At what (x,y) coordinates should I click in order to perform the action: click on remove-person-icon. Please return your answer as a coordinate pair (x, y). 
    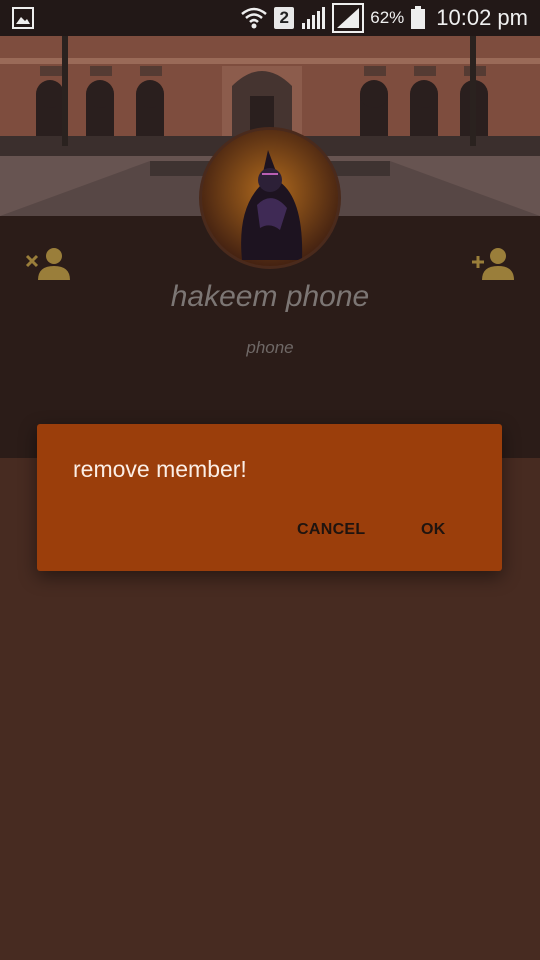
    Looking at the image, I should click on (48, 264).